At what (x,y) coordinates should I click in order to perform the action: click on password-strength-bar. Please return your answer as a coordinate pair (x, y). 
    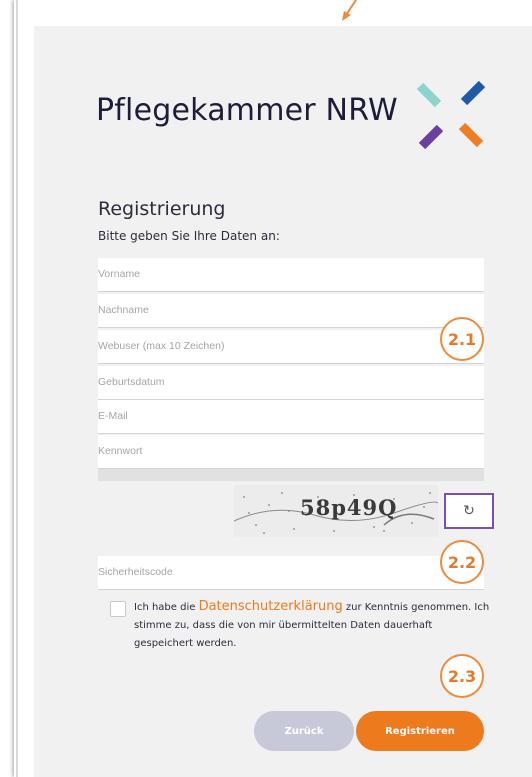
    Looking at the image, I should click on (291, 475).